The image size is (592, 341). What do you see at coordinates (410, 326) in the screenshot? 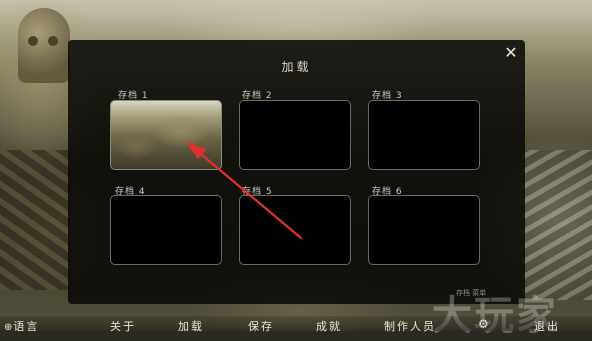
I see `menu-credits: 制作人员` at bounding box center [410, 326].